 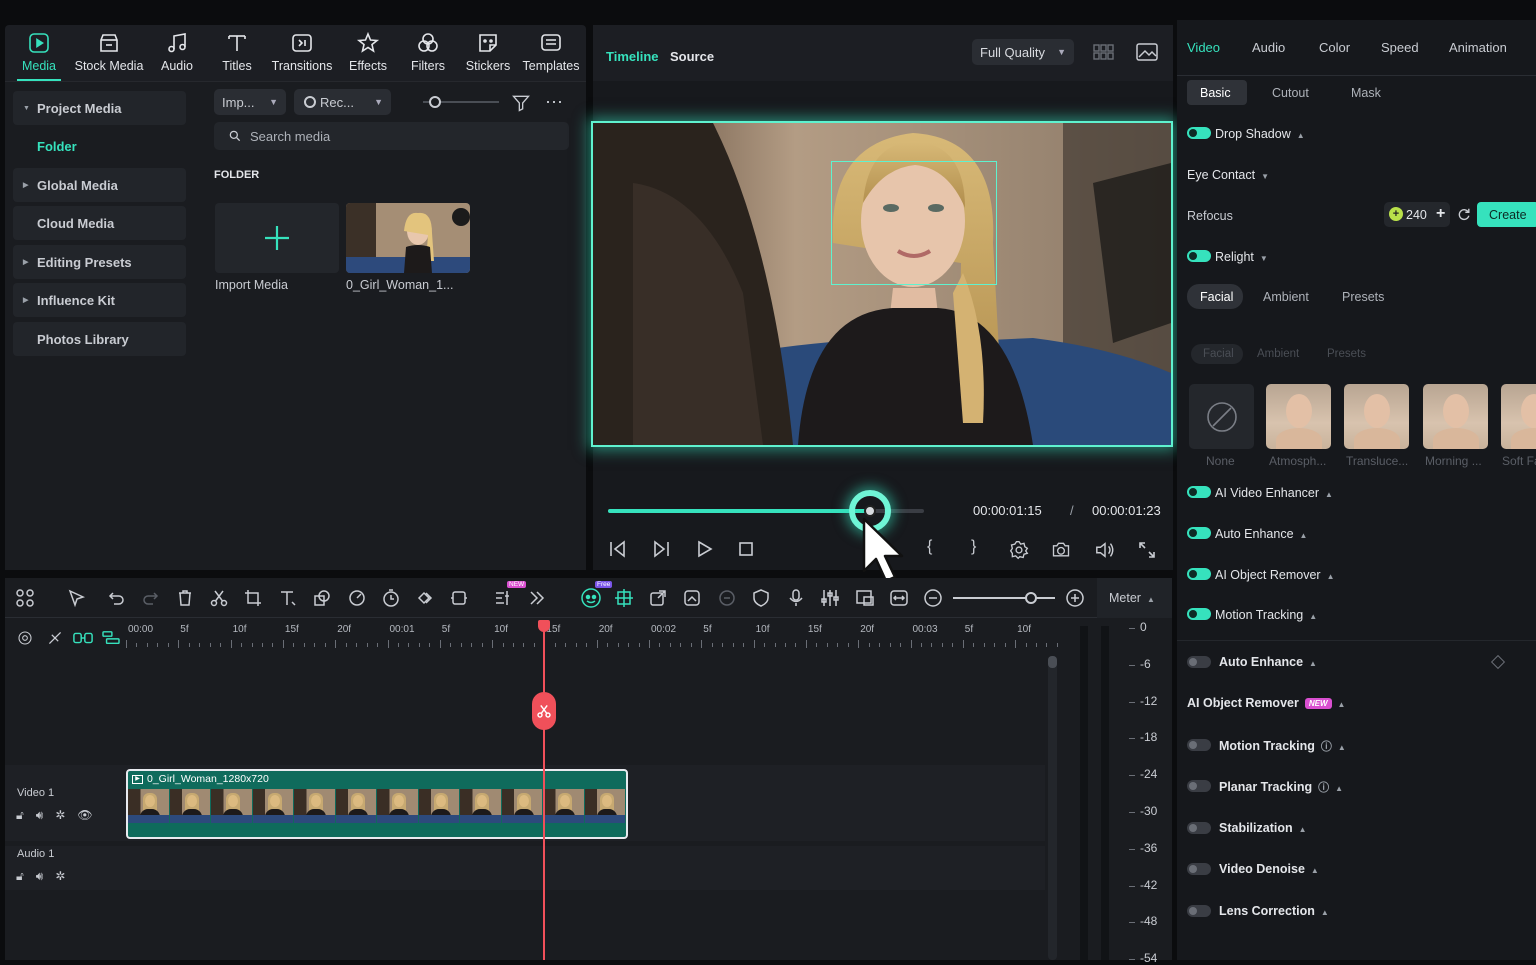 I want to click on play-icon, so click(x=705, y=549).